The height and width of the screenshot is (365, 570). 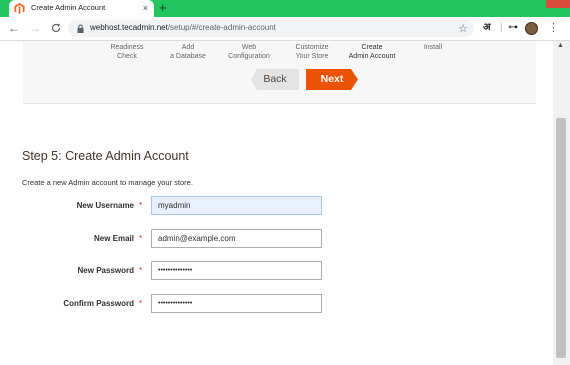 I want to click on scroll-up-arrow-icon: ▲, so click(x=560, y=45).